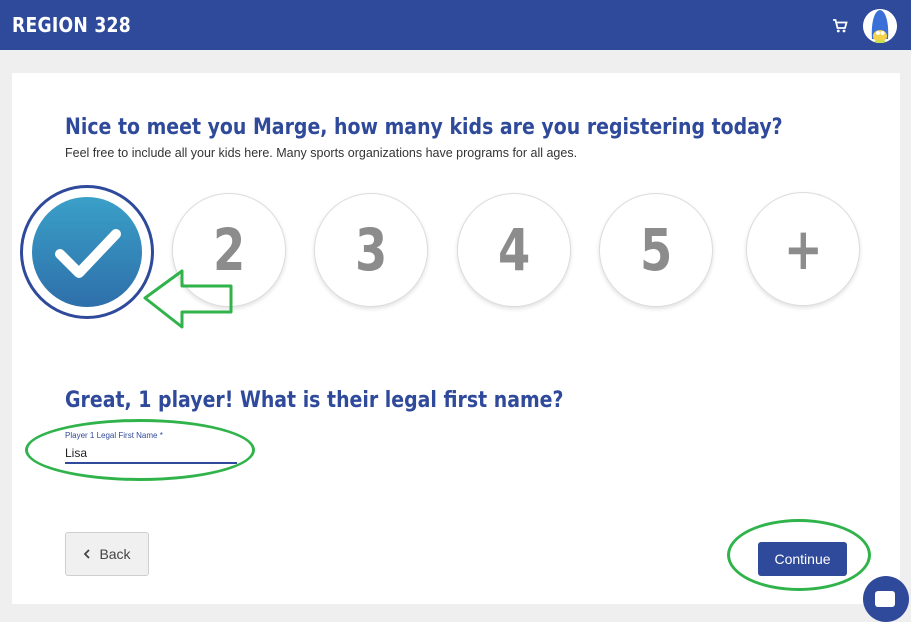 The image size is (911, 622). Describe the element at coordinates (840, 26) in the screenshot. I see `shopping-cart-icon` at that location.